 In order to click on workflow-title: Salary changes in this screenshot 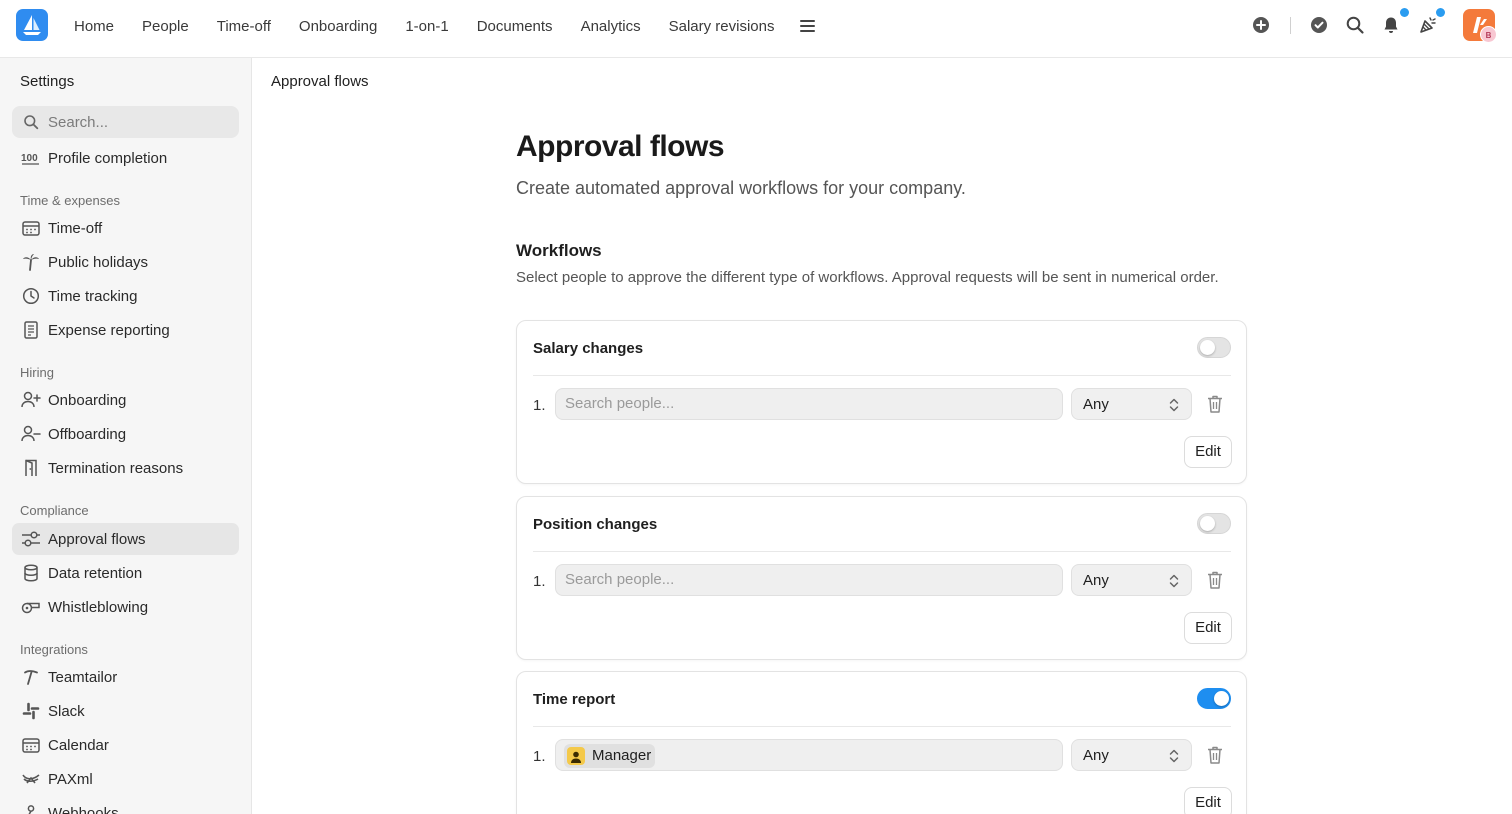, I will do `click(588, 348)`.